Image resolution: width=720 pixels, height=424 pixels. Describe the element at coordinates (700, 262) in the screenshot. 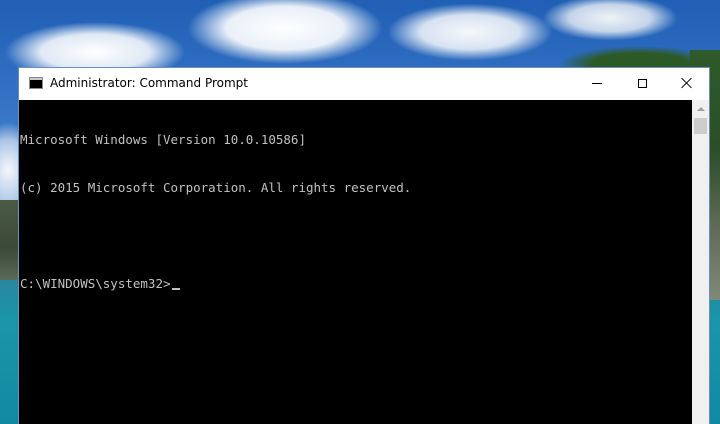

I see `vertical-scrollbar` at that location.